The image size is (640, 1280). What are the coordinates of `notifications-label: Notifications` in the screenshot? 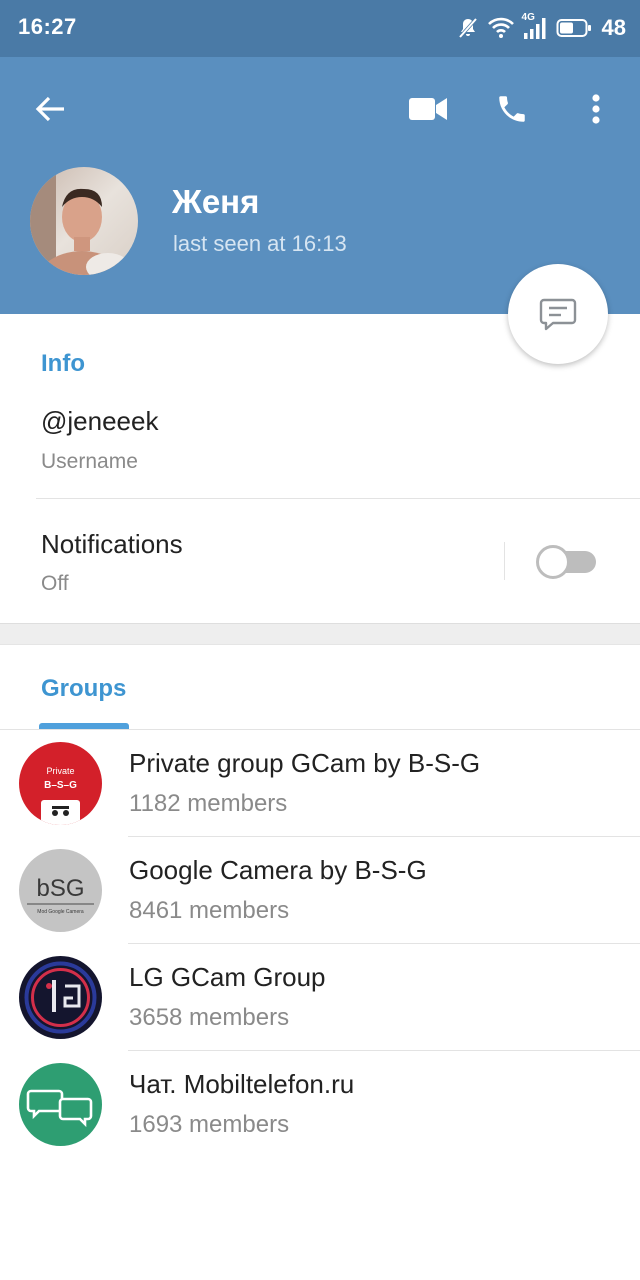 It's located at (112, 544).